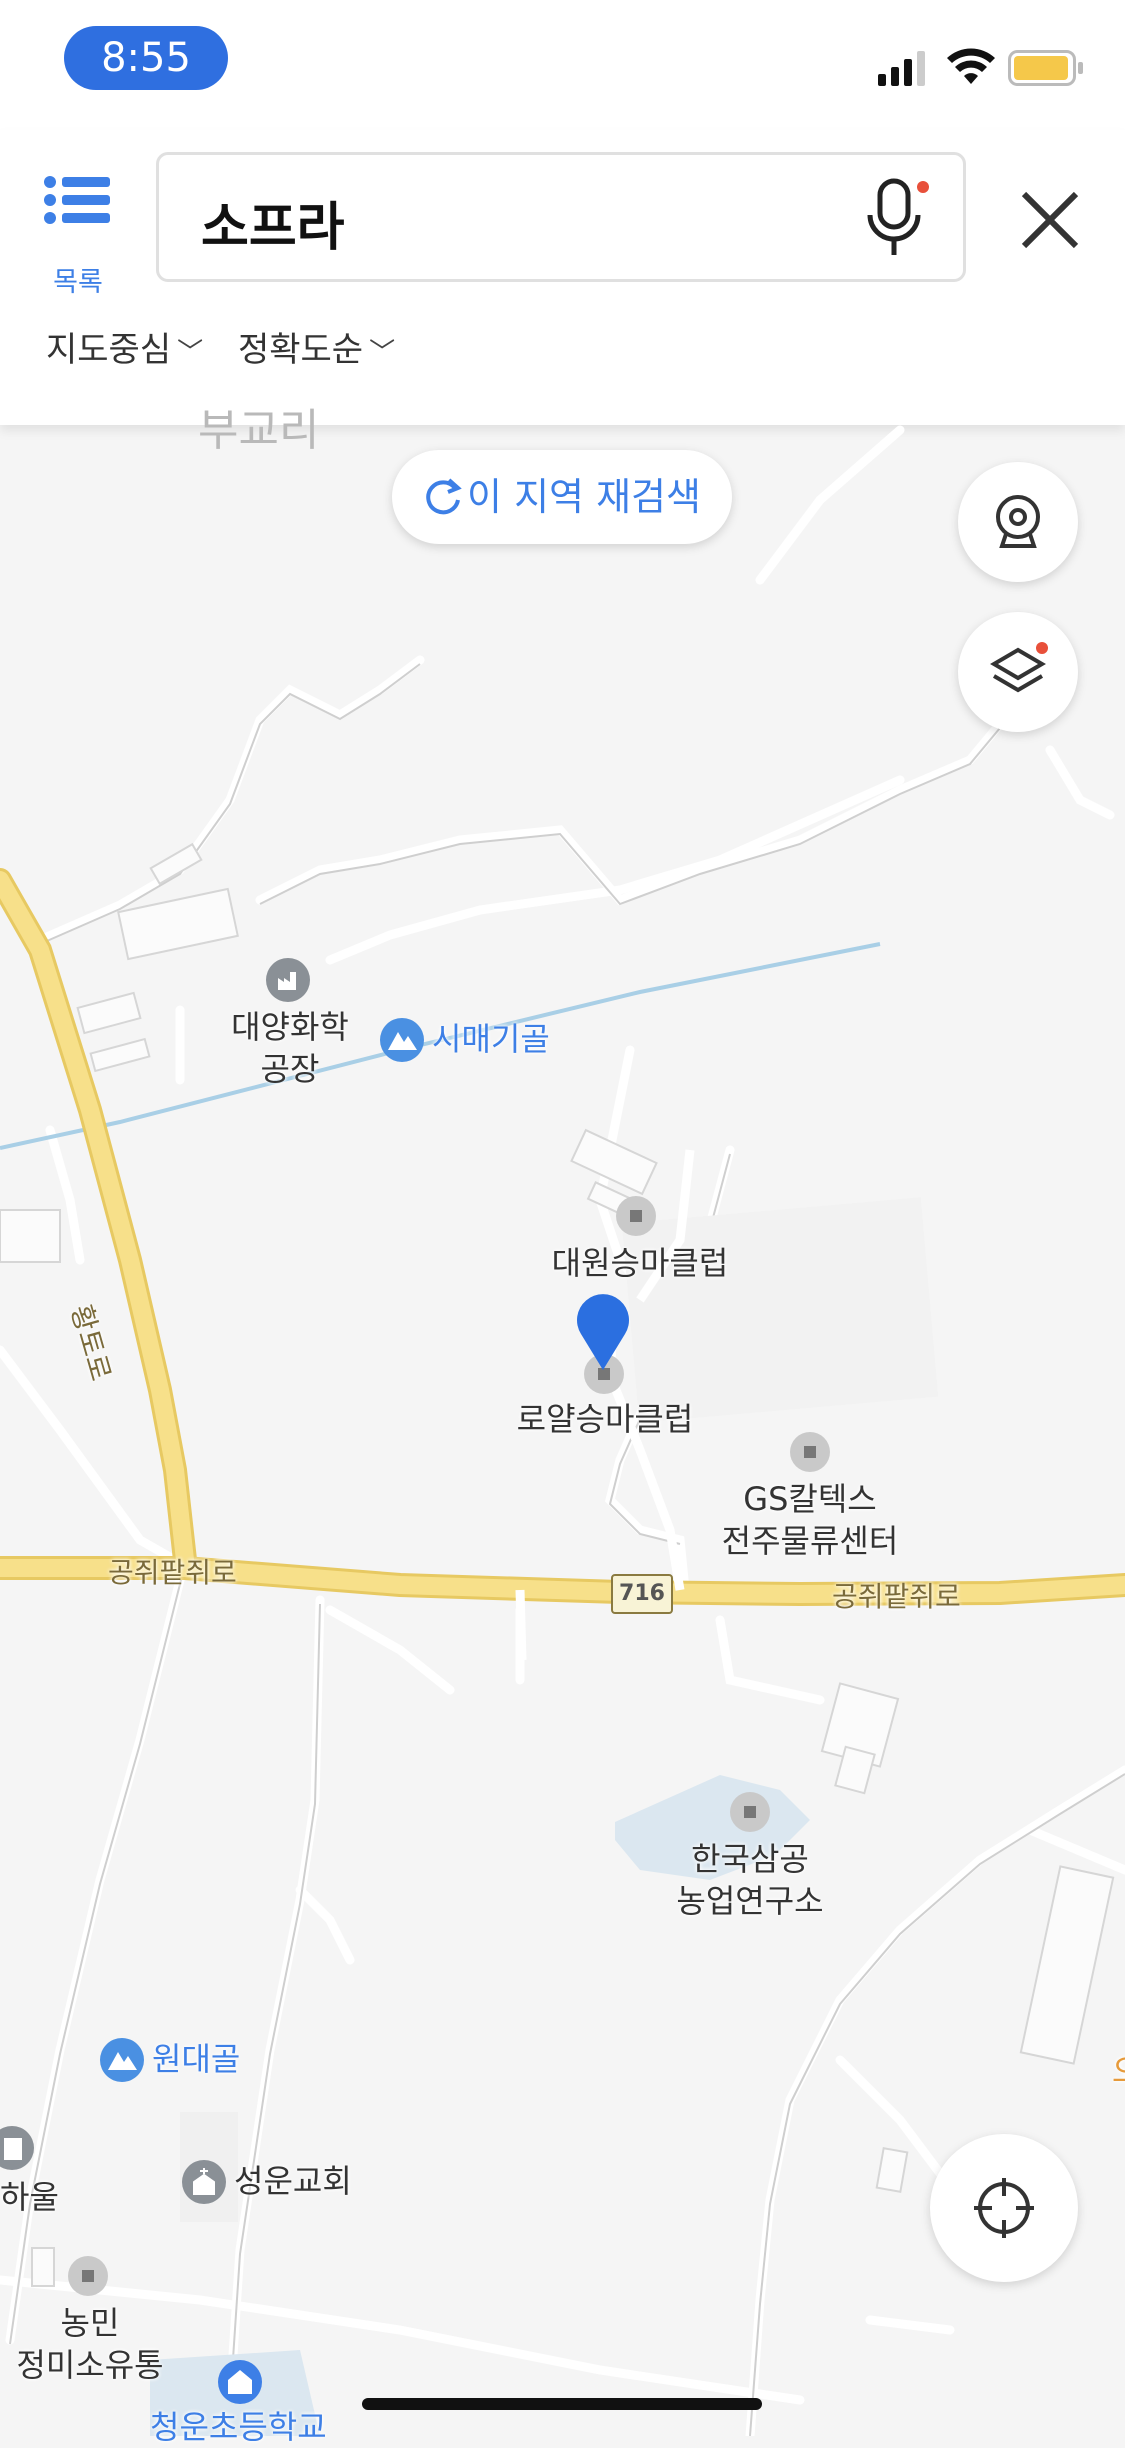 Image resolution: width=1125 pixels, height=2448 pixels. Describe the element at coordinates (561, 217) in the screenshot. I see `search-input: 소프라` at that location.